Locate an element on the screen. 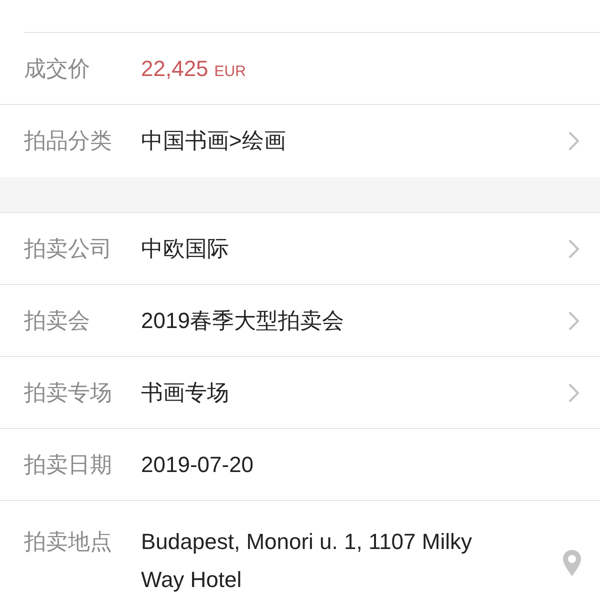 The width and height of the screenshot is (600, 600). field-label: 拍卖会 is located at coordinates (57, 320).